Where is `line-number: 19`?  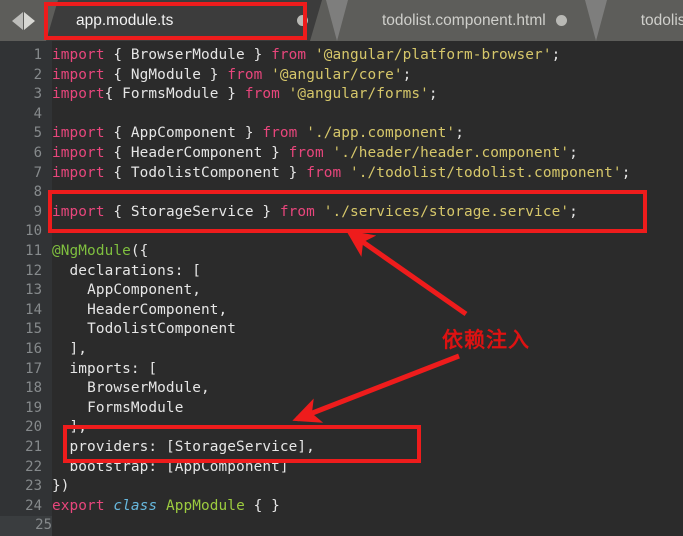 line-number: 19 is located at coordinates (33, 407).